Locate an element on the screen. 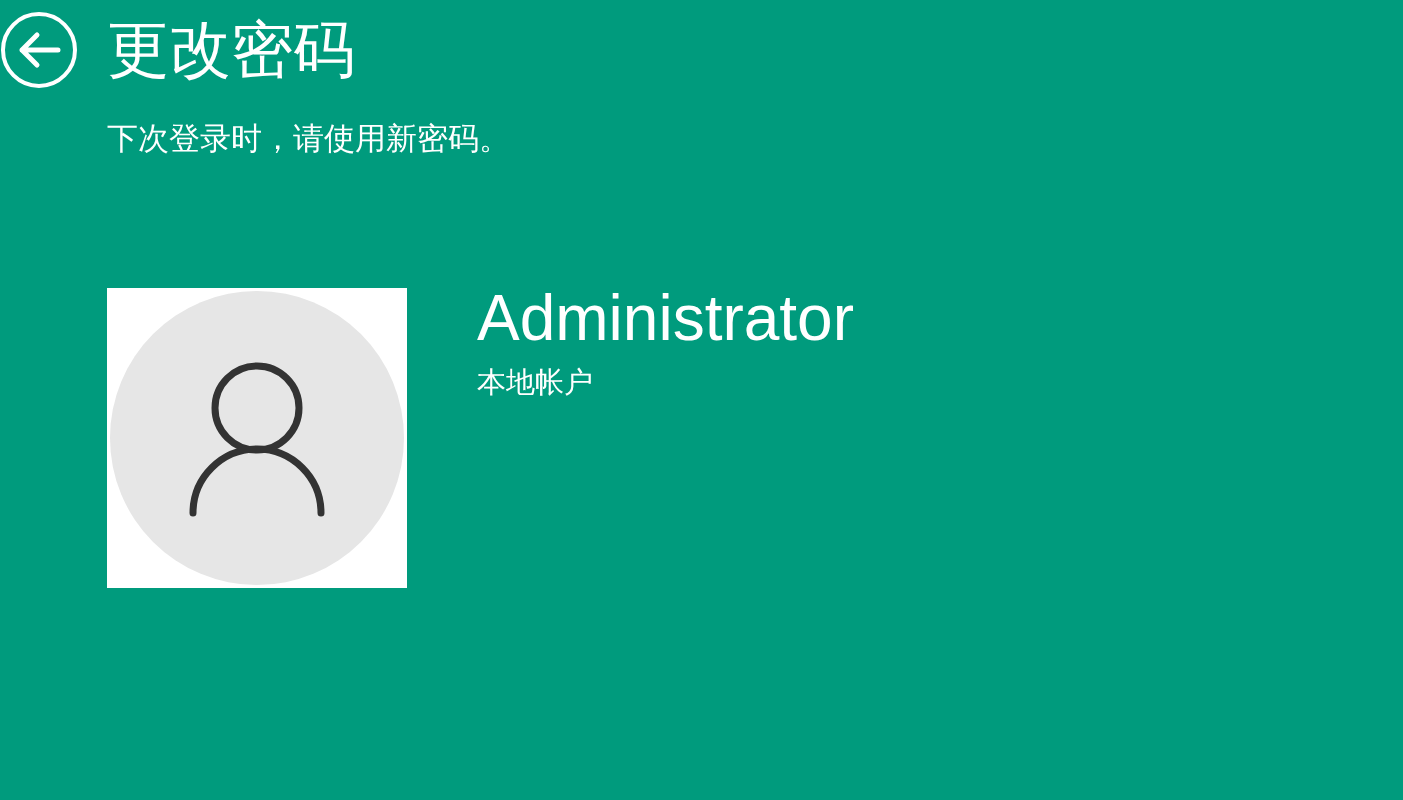 The width and height of the screenshot is (1403, 800). account-name: Administrator is located at coordinates (665, 318).